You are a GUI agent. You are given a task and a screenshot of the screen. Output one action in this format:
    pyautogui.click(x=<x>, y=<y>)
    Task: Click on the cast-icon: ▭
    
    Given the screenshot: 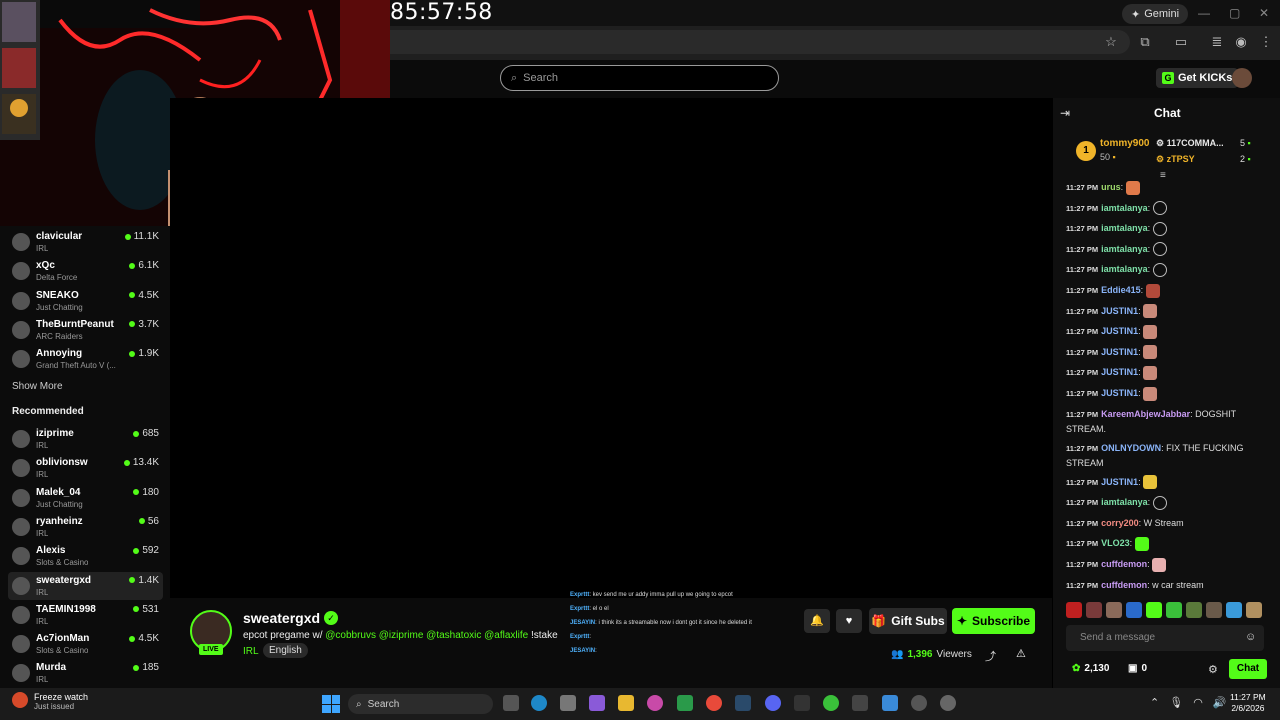 What is the action you would take?
    pyautogui.click(x=1181, y=42)
    